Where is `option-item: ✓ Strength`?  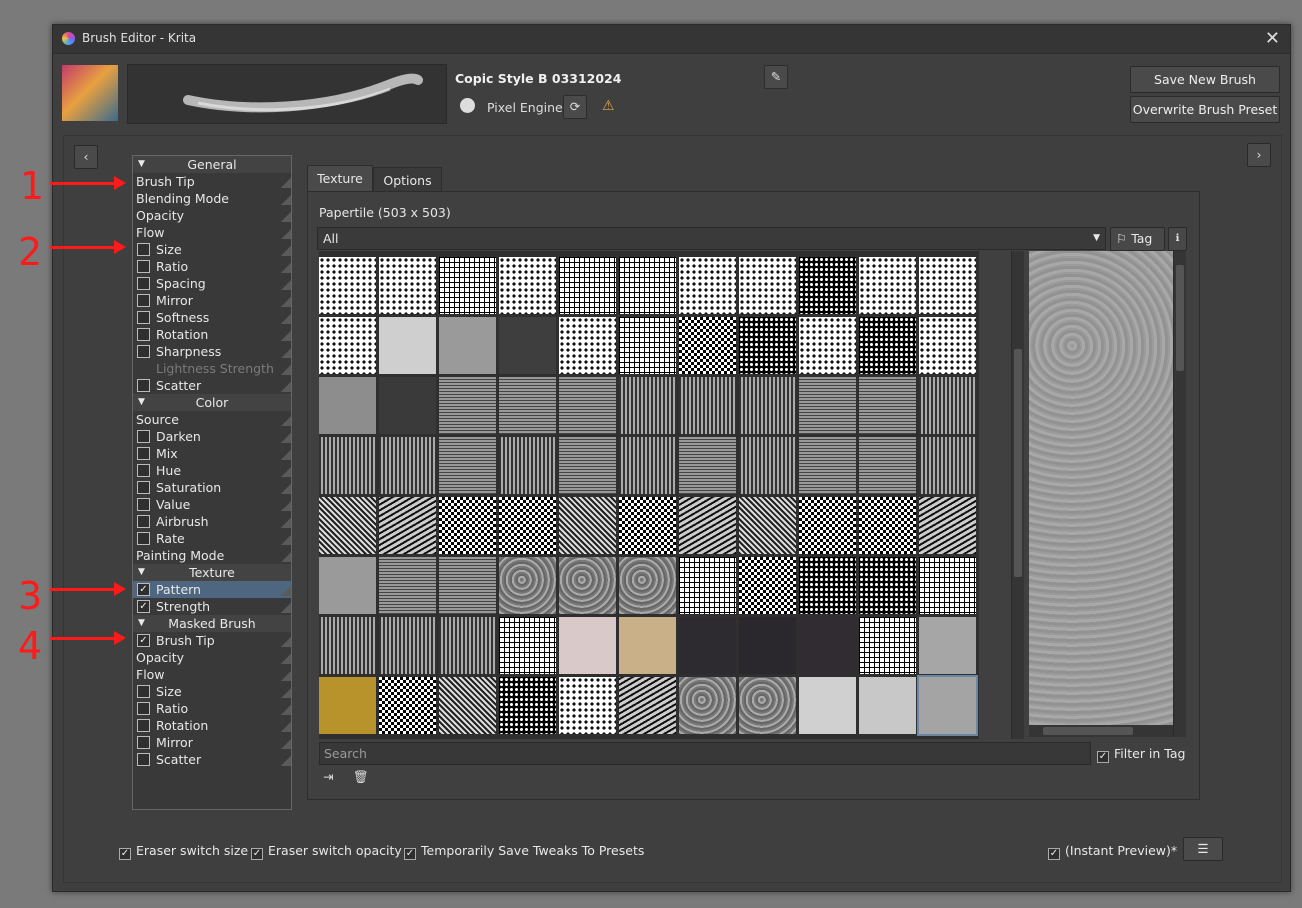 option-item: ✓ Strength is located at coordinates (212, 606).